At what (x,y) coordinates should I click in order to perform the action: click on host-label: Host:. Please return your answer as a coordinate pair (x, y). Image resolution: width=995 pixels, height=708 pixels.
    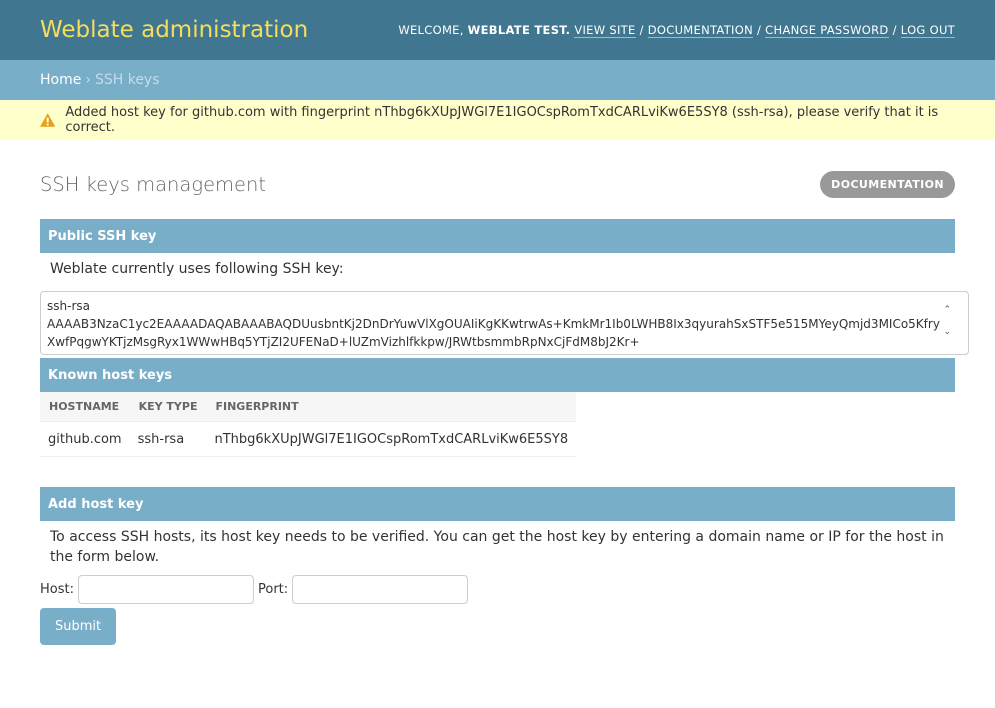
    Looking at the image, I should click on (57, 589).